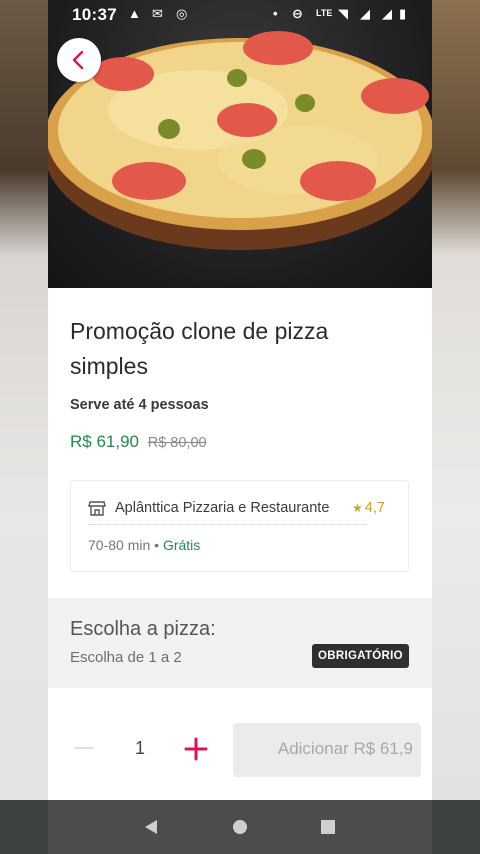 This screenshot has height=854, width=480. Describe the element at coordinates (119, 545) in the screenshot. I see `delivery-time: 70-80 min` at that location.